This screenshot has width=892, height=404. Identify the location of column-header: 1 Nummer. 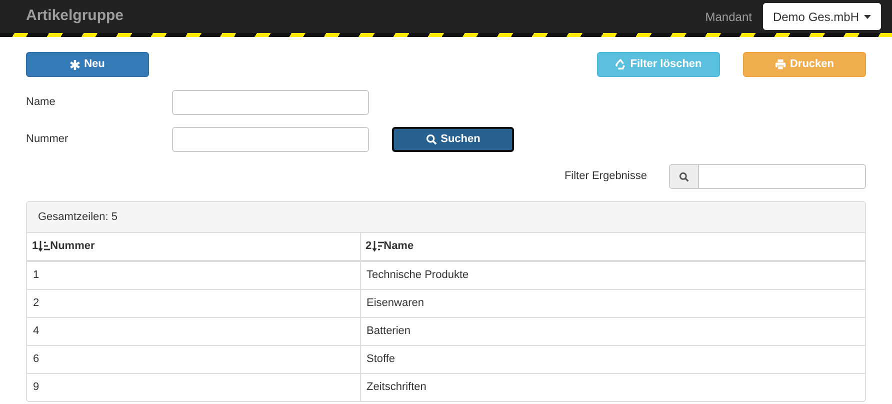
(193, 247).